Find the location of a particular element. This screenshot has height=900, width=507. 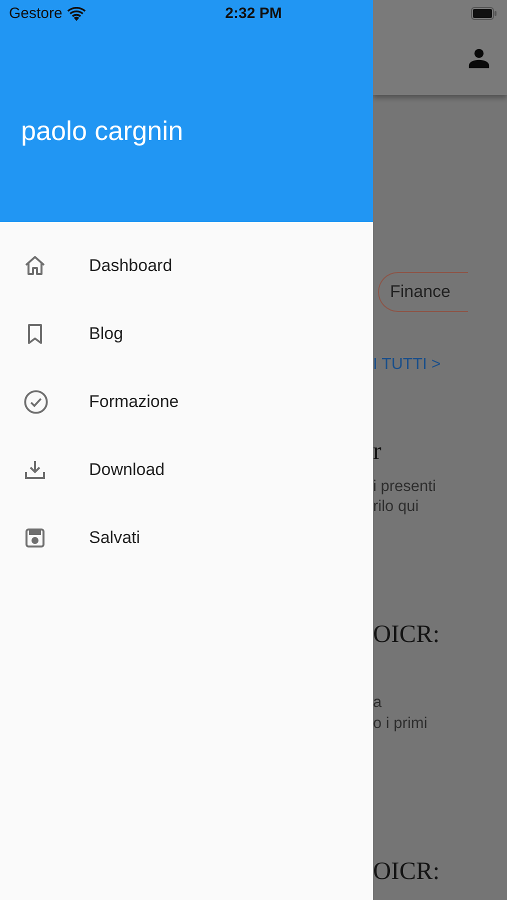

clock-time: 2:32 PM is located at coordinates (253, 13).